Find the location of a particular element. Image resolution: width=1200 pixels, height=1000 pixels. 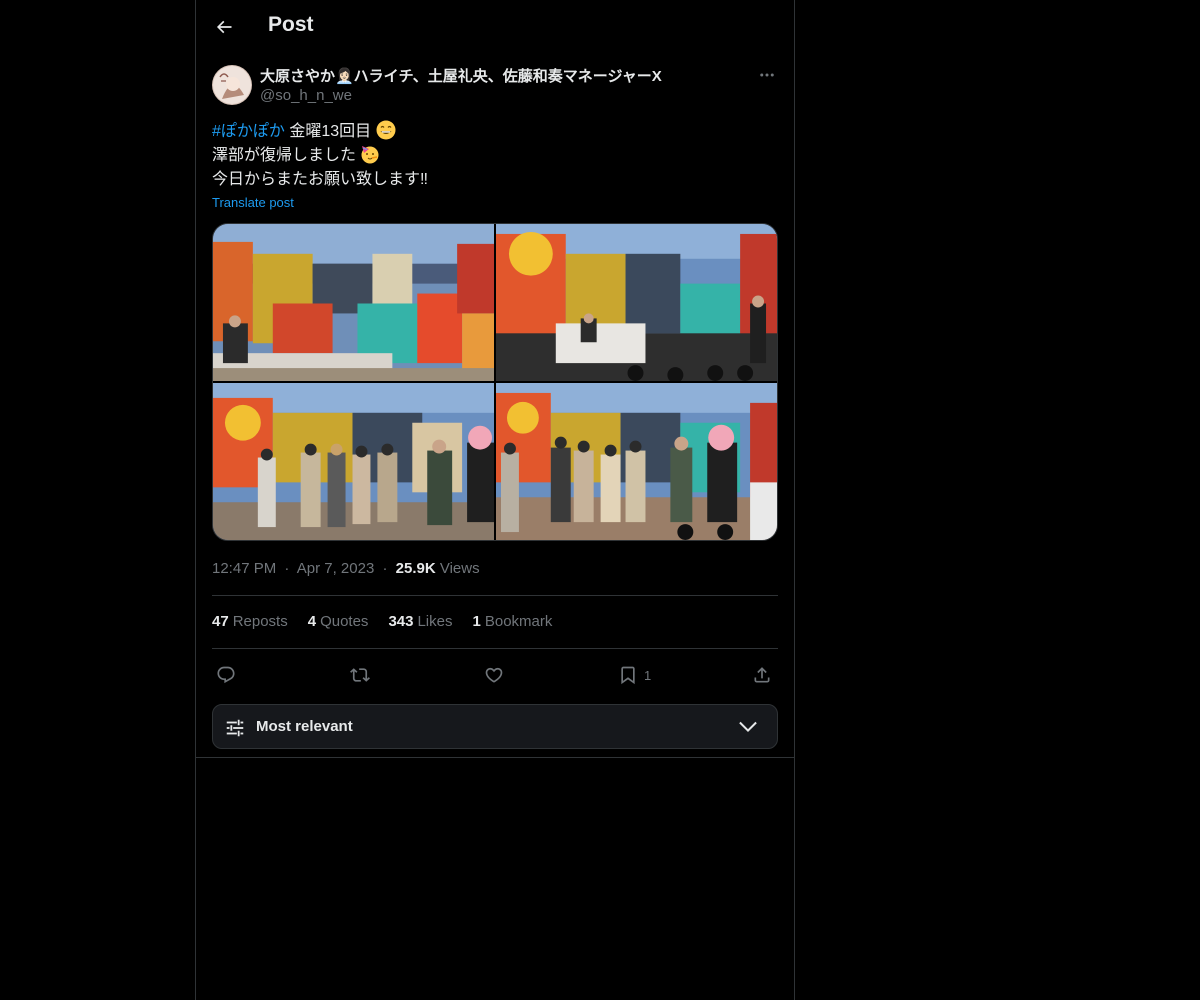

more-icon is located at coordinates (767, 75).